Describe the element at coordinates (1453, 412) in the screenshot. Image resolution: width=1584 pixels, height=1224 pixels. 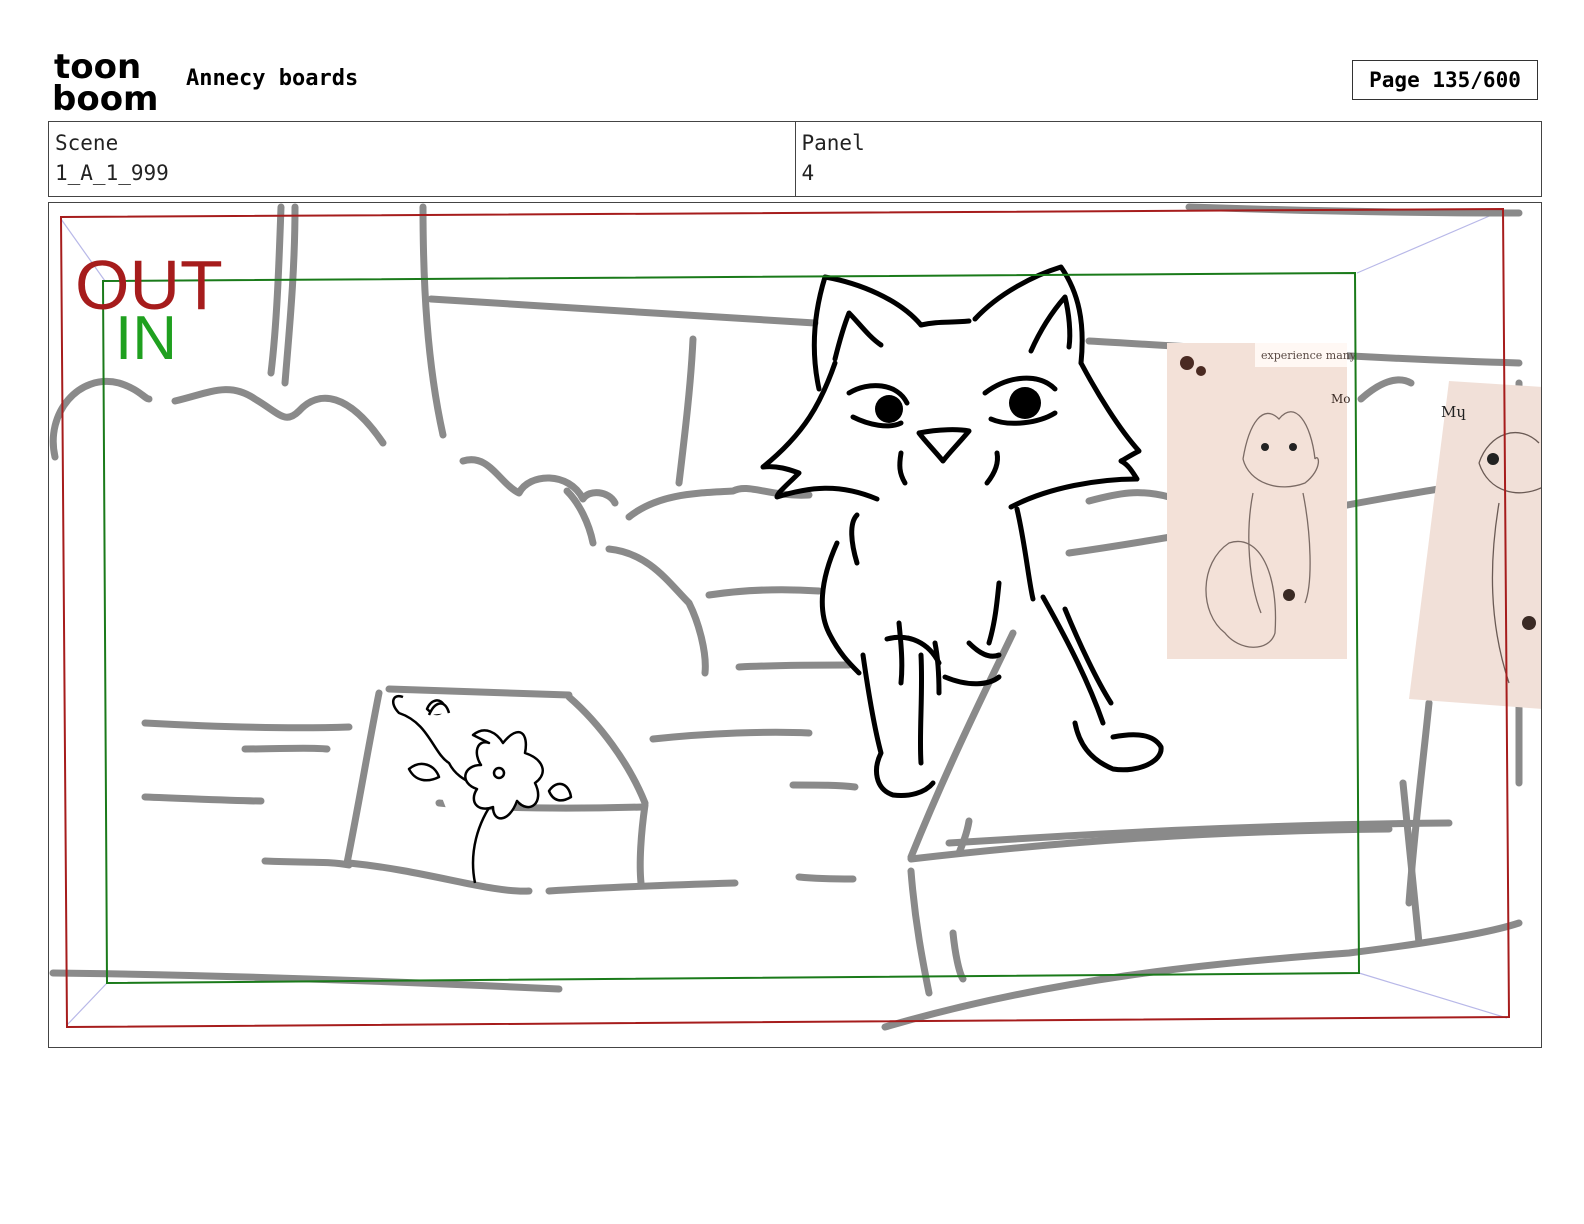
I see `card2-text: Mɥ` at that location.